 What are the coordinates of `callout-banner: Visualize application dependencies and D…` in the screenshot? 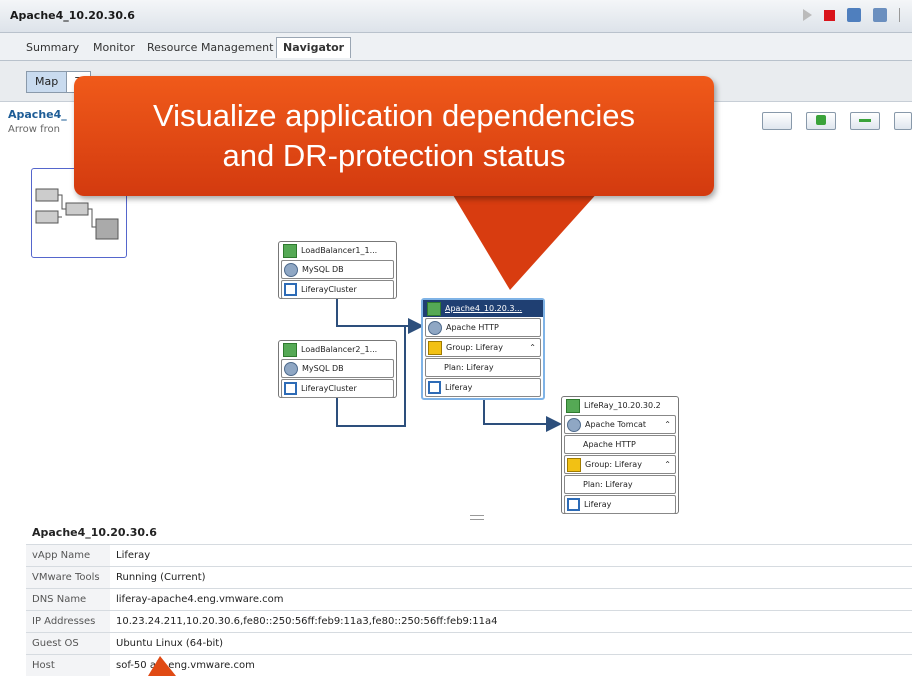 It's located at (394, 136).